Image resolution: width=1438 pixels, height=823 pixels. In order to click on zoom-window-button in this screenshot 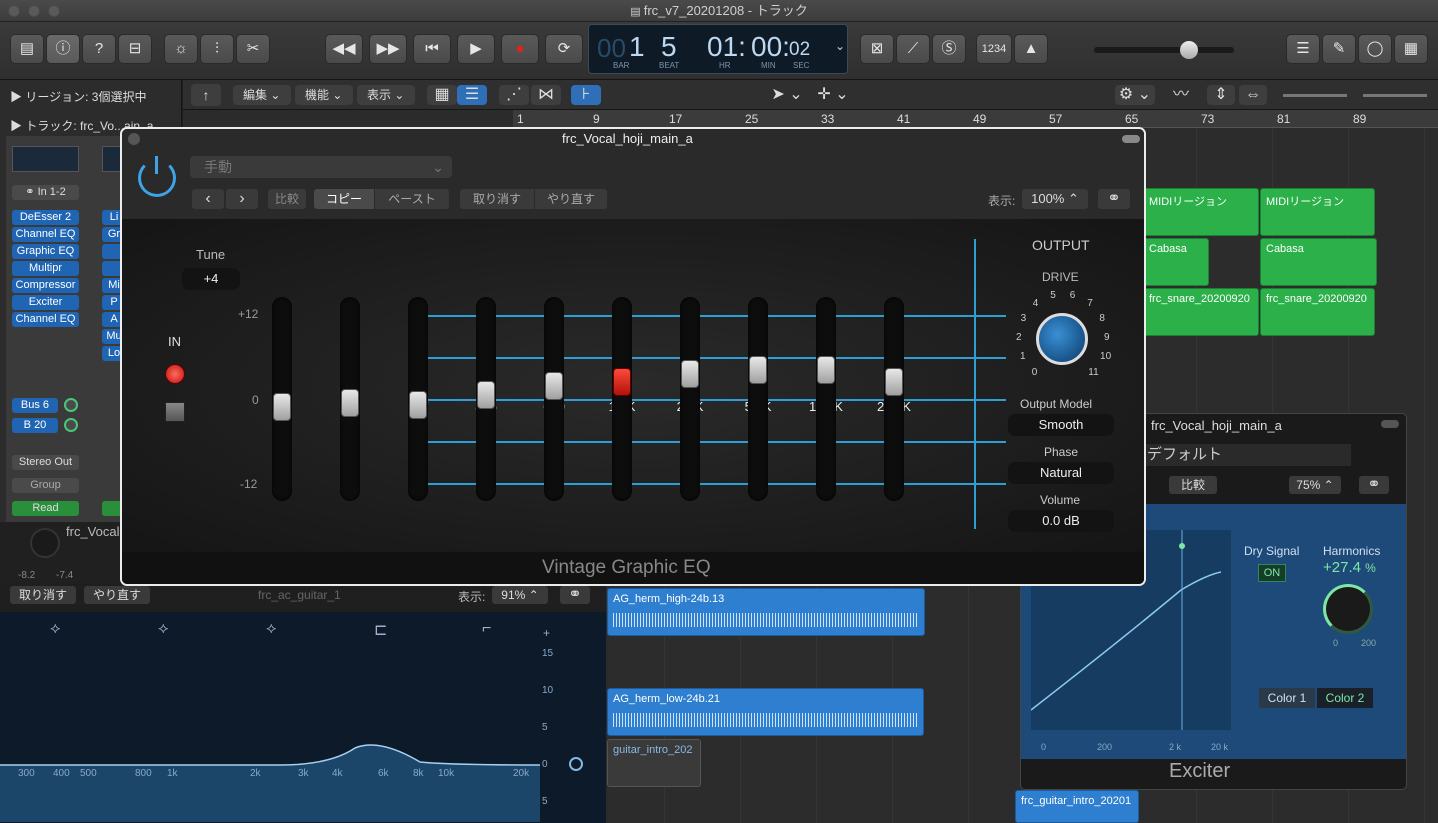, I will do `click(54, 11)`.